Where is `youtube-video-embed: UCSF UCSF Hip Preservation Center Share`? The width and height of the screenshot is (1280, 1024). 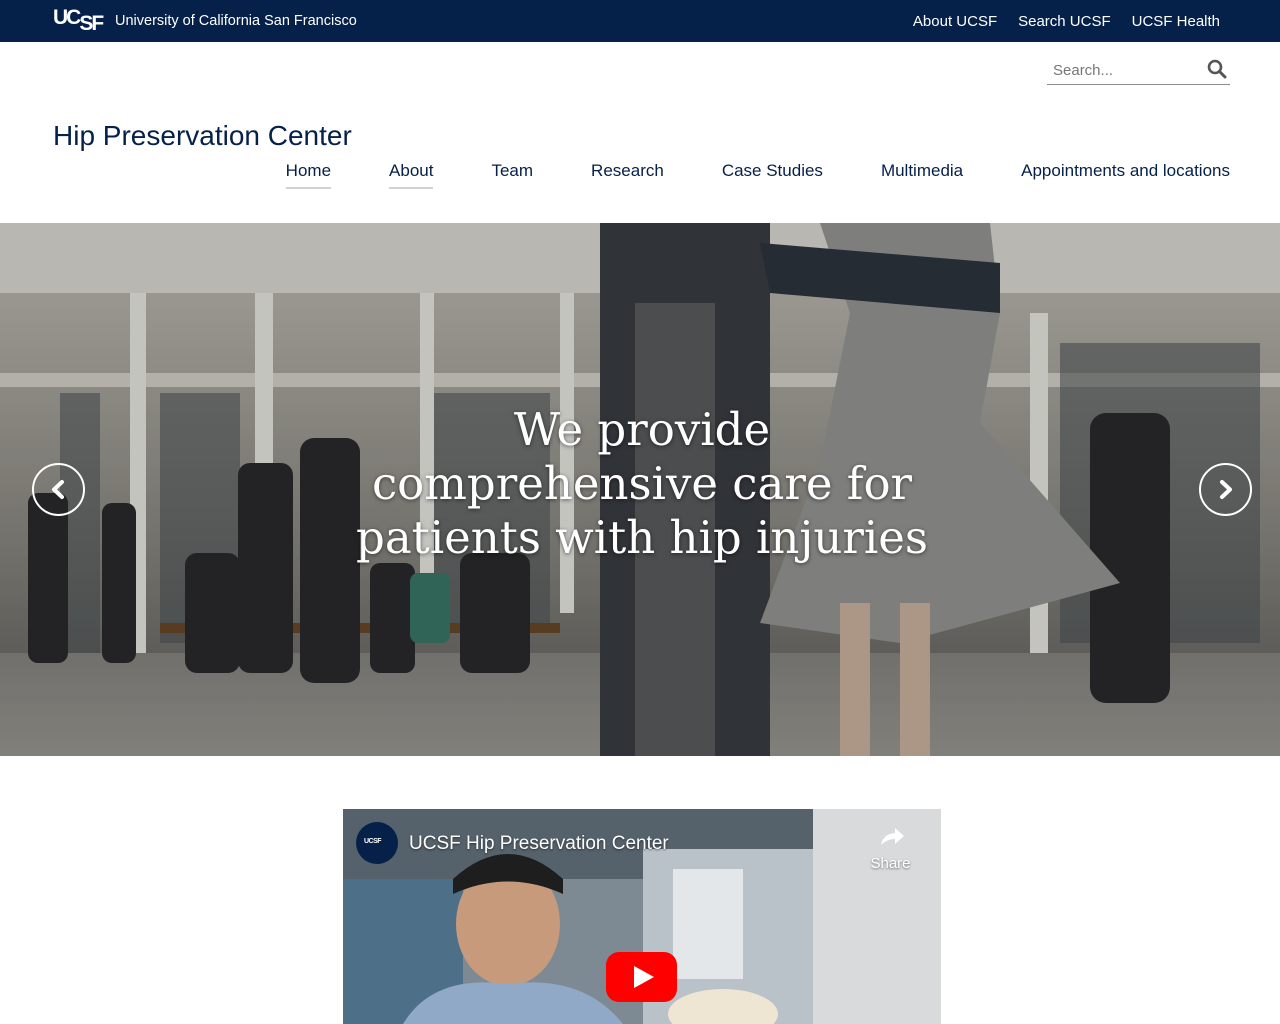
youtube-video-embed: UCSF UCSF Hip Preservation Center Share is located at coordinates (642, 916).